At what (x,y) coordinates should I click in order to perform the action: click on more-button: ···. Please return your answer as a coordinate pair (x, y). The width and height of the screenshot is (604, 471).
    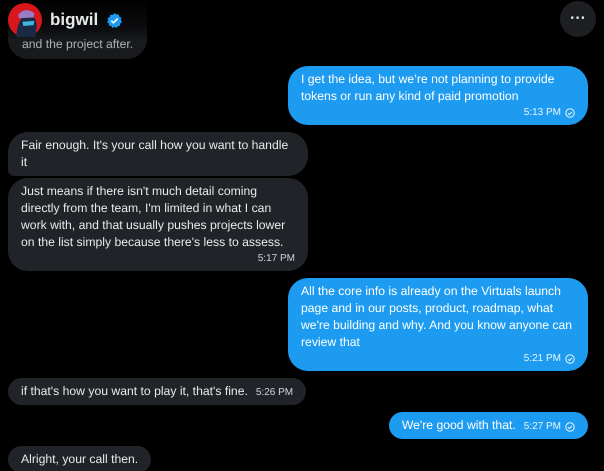
    Looking at the image, I should click on (578, 19).